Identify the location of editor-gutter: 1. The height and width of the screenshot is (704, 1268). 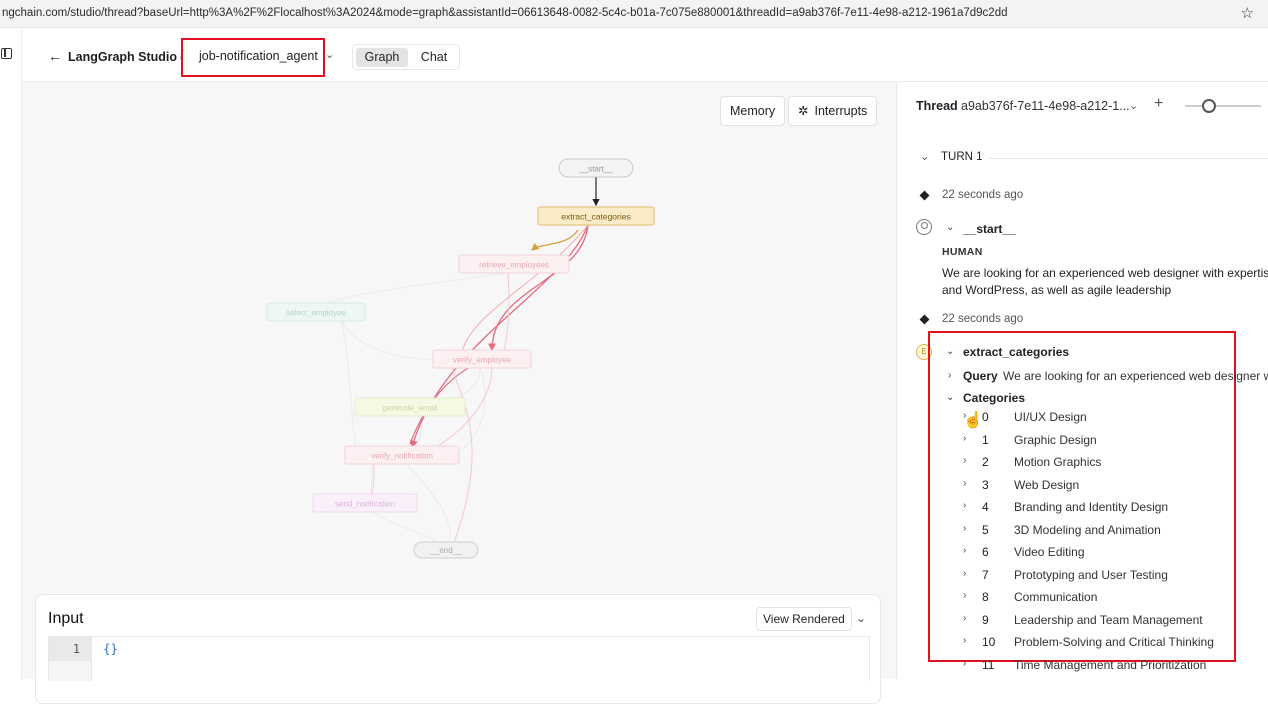
(70, 659).